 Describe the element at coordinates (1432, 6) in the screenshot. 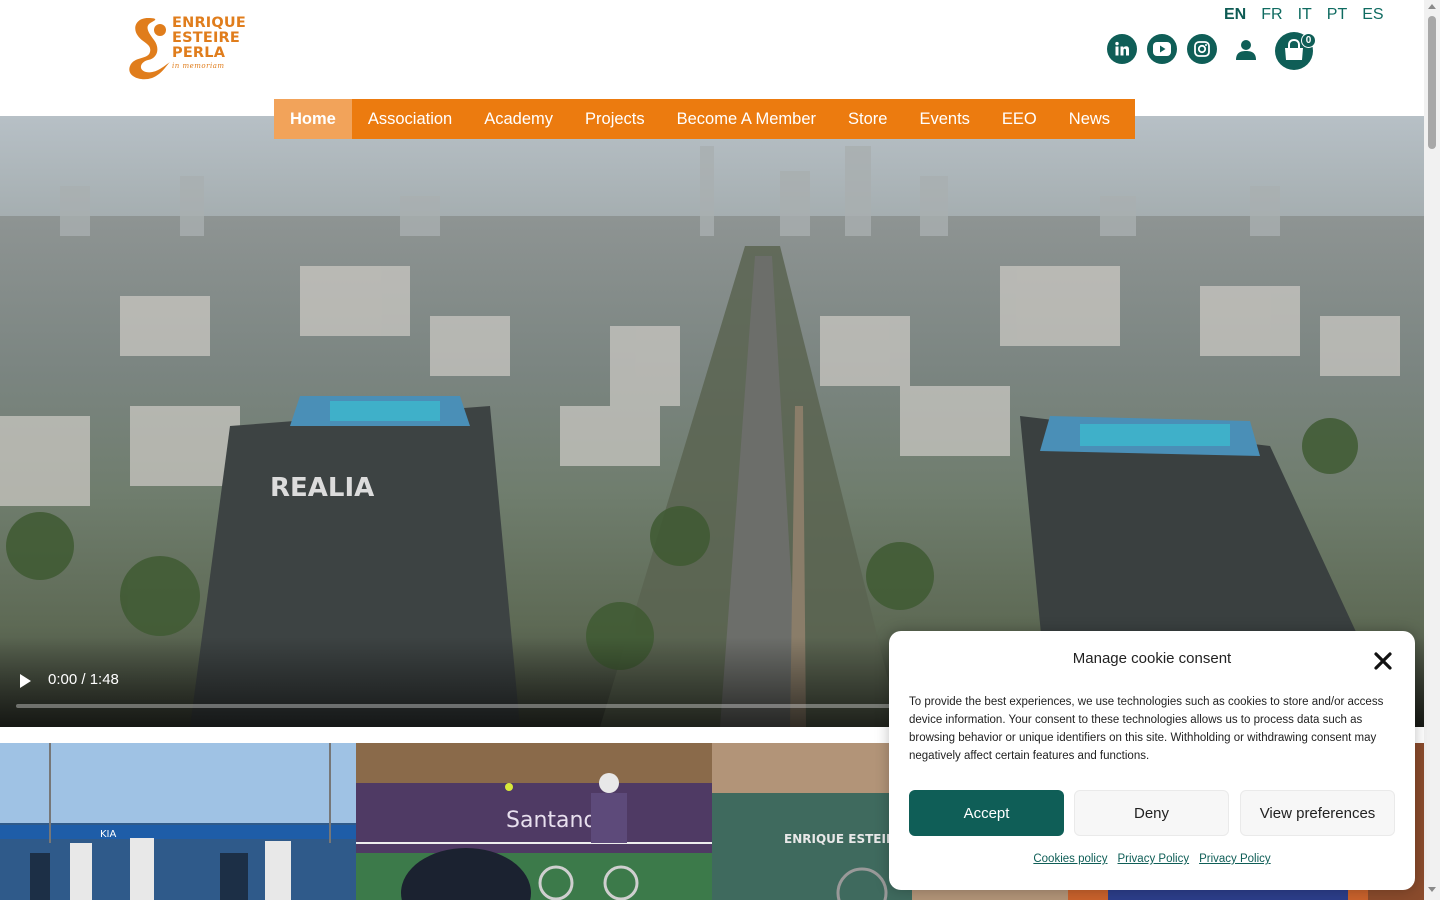

I see `scroll-up-icon` at that location.